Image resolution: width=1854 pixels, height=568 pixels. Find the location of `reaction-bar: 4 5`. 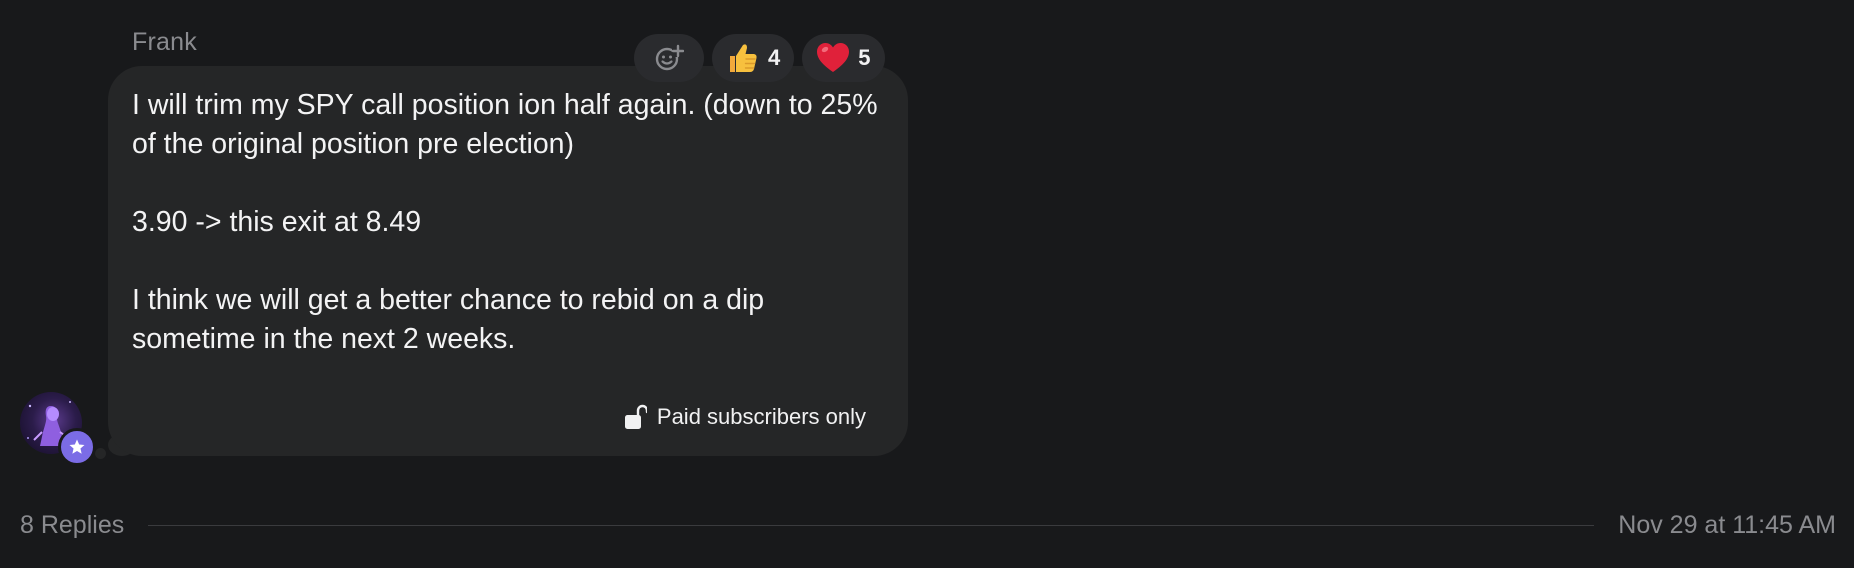

reaction-bar: 4 5 is located at coordinates (759, 58).